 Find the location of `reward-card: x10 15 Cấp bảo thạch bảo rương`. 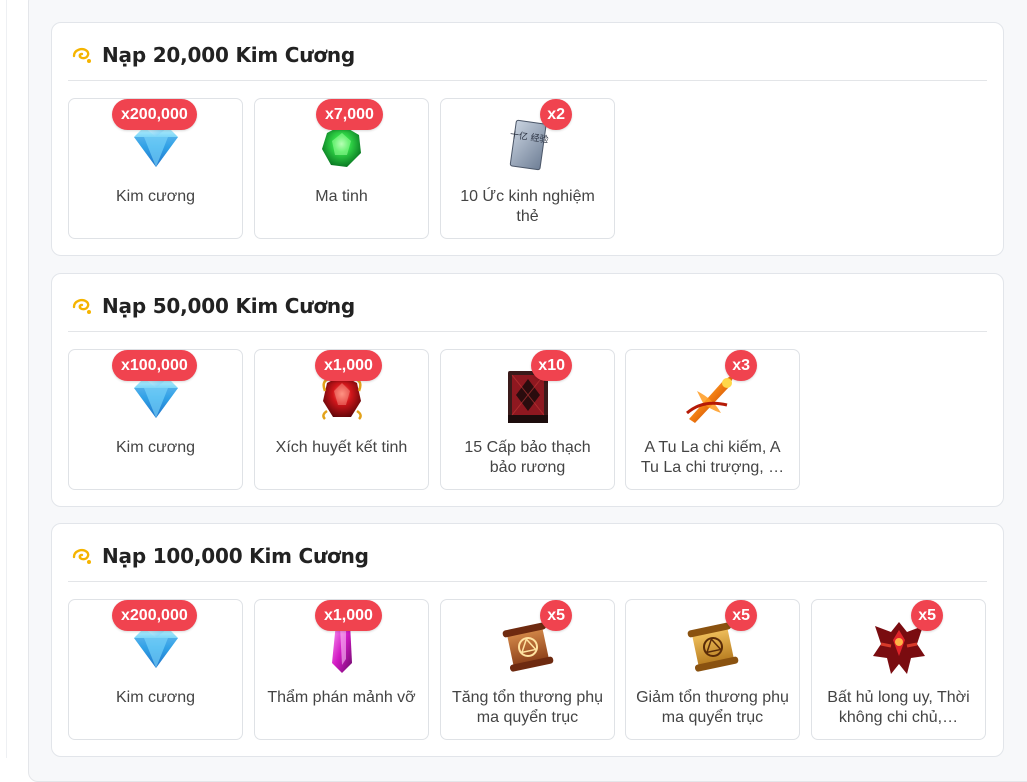

reward-card: x10 15 Cấp bảo thạch bảo rương is located at coordinates (527, 419).